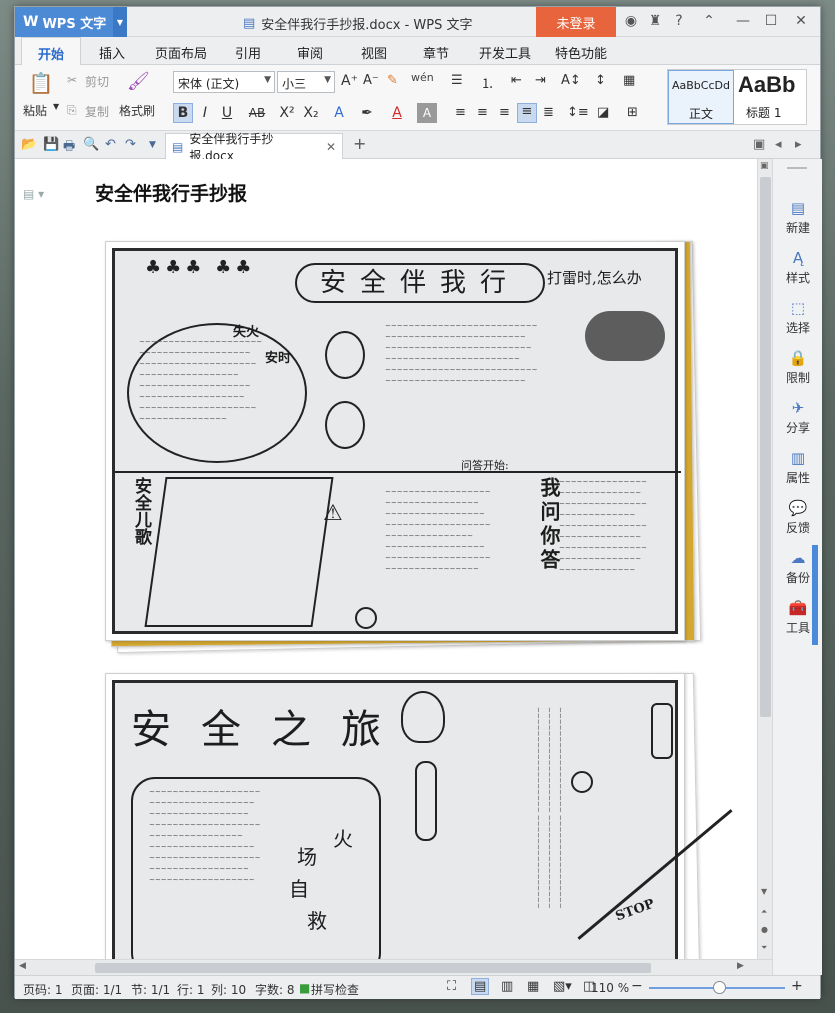 The height and width of the screenshot is (1013, 835). Describe the element at coordinates (637, 986) in the screenshot. I see `zoom-out-icon: −` at that location.